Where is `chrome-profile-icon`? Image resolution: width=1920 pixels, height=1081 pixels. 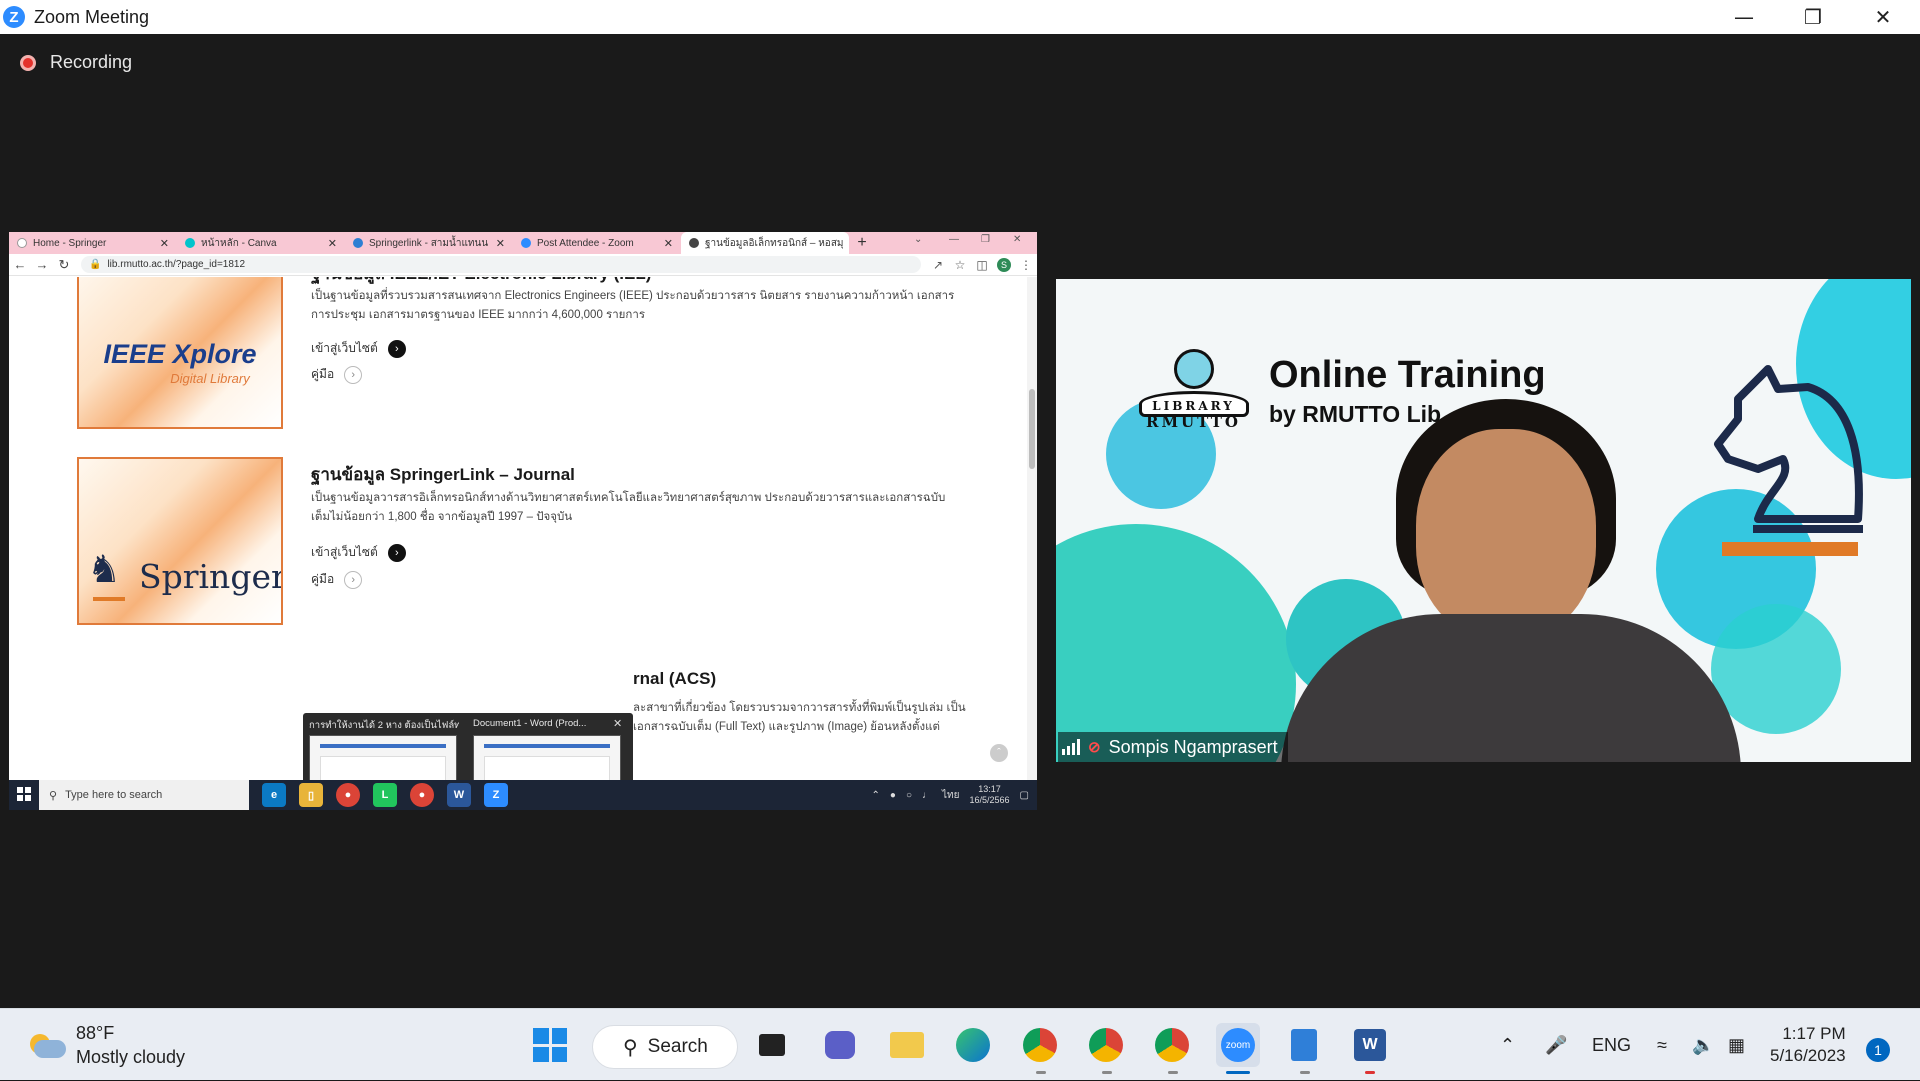
chrome-profile-icon is located at coordinates (1106, 1045).